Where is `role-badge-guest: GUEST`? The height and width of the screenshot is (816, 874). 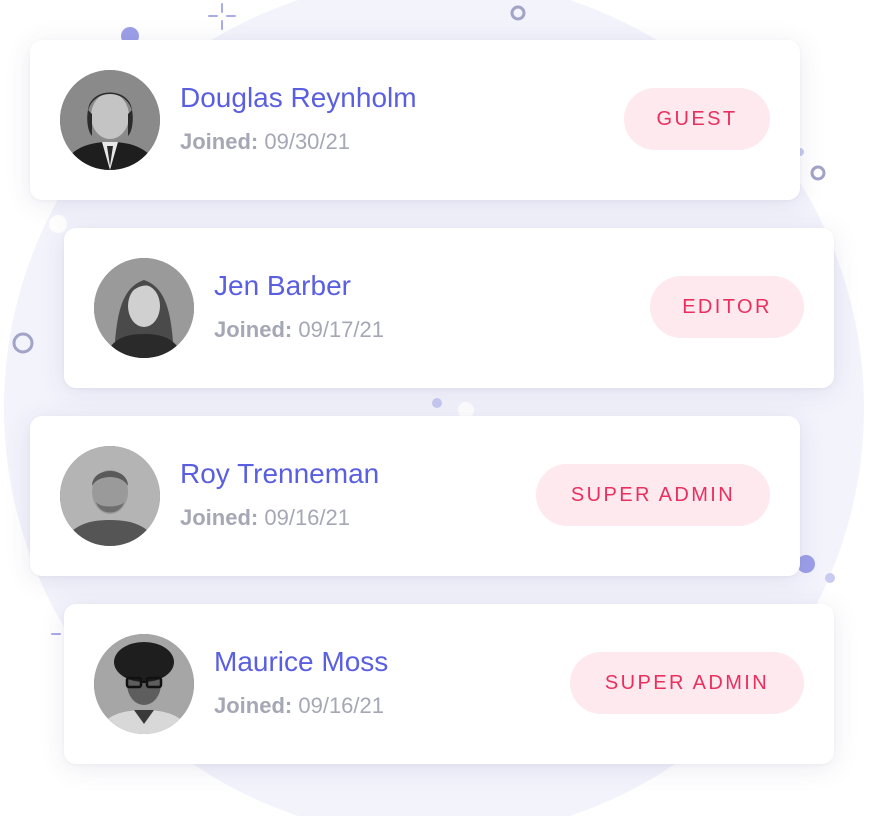
role-badge-guest: GUEST is located at coordinates (697, 119).